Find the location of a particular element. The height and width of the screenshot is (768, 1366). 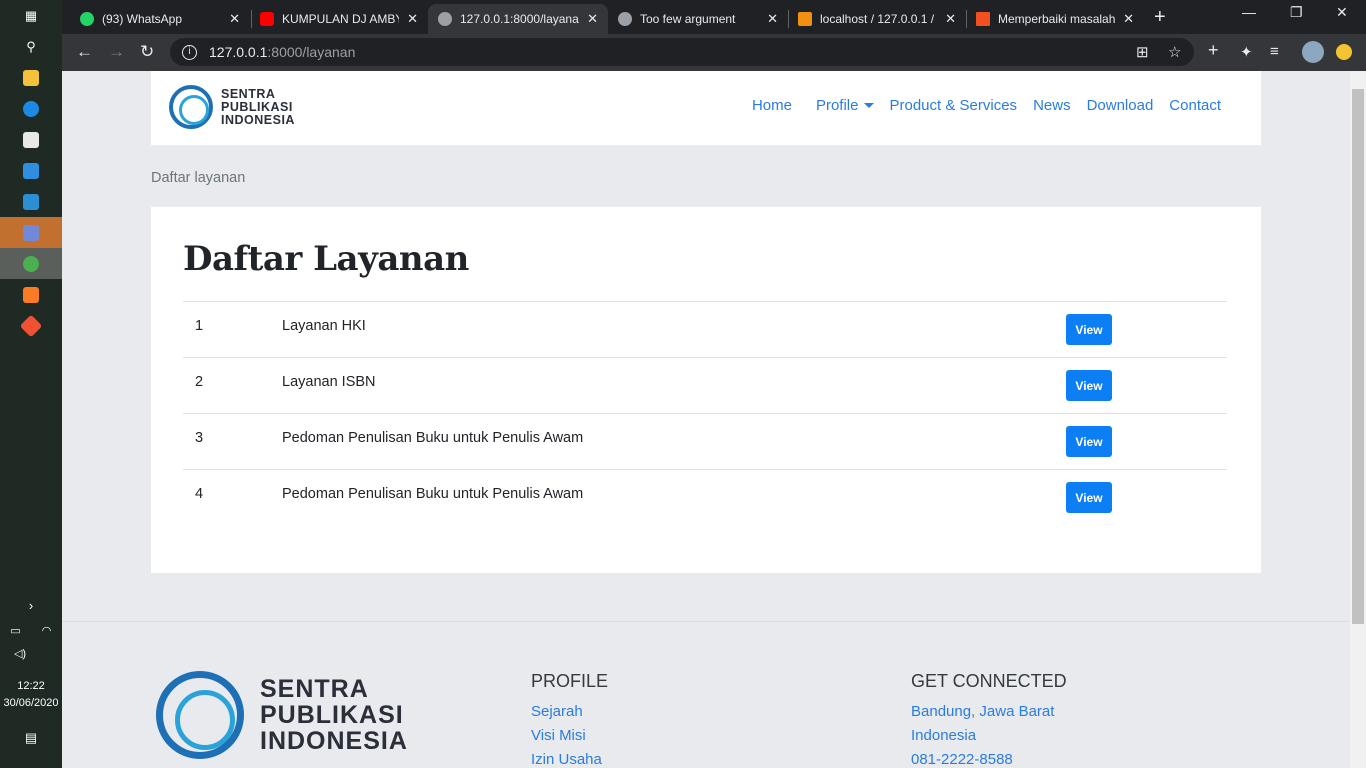

taskbar-store is located at coordinates (31, 139).